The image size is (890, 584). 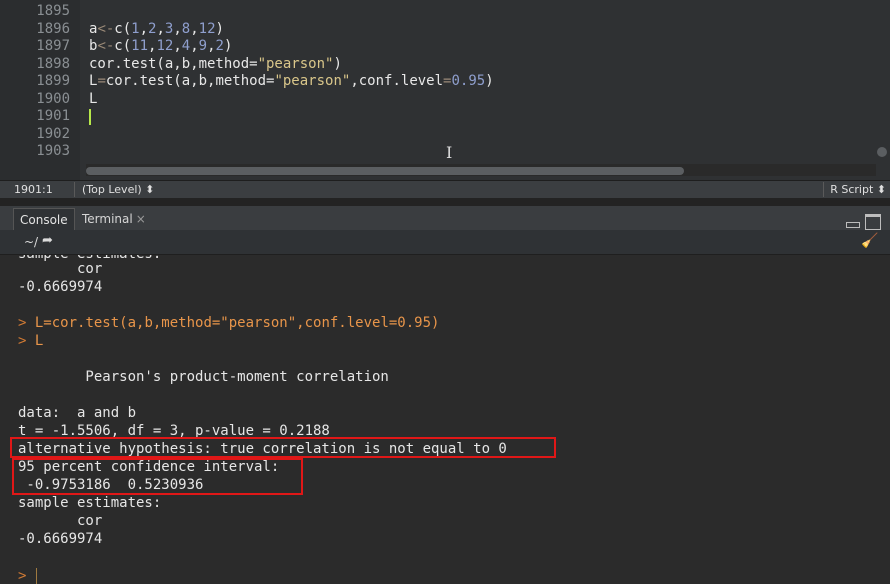 I want to click on console-toolbar: ~/ ➦ 🧹, so click(x=445, y=242).